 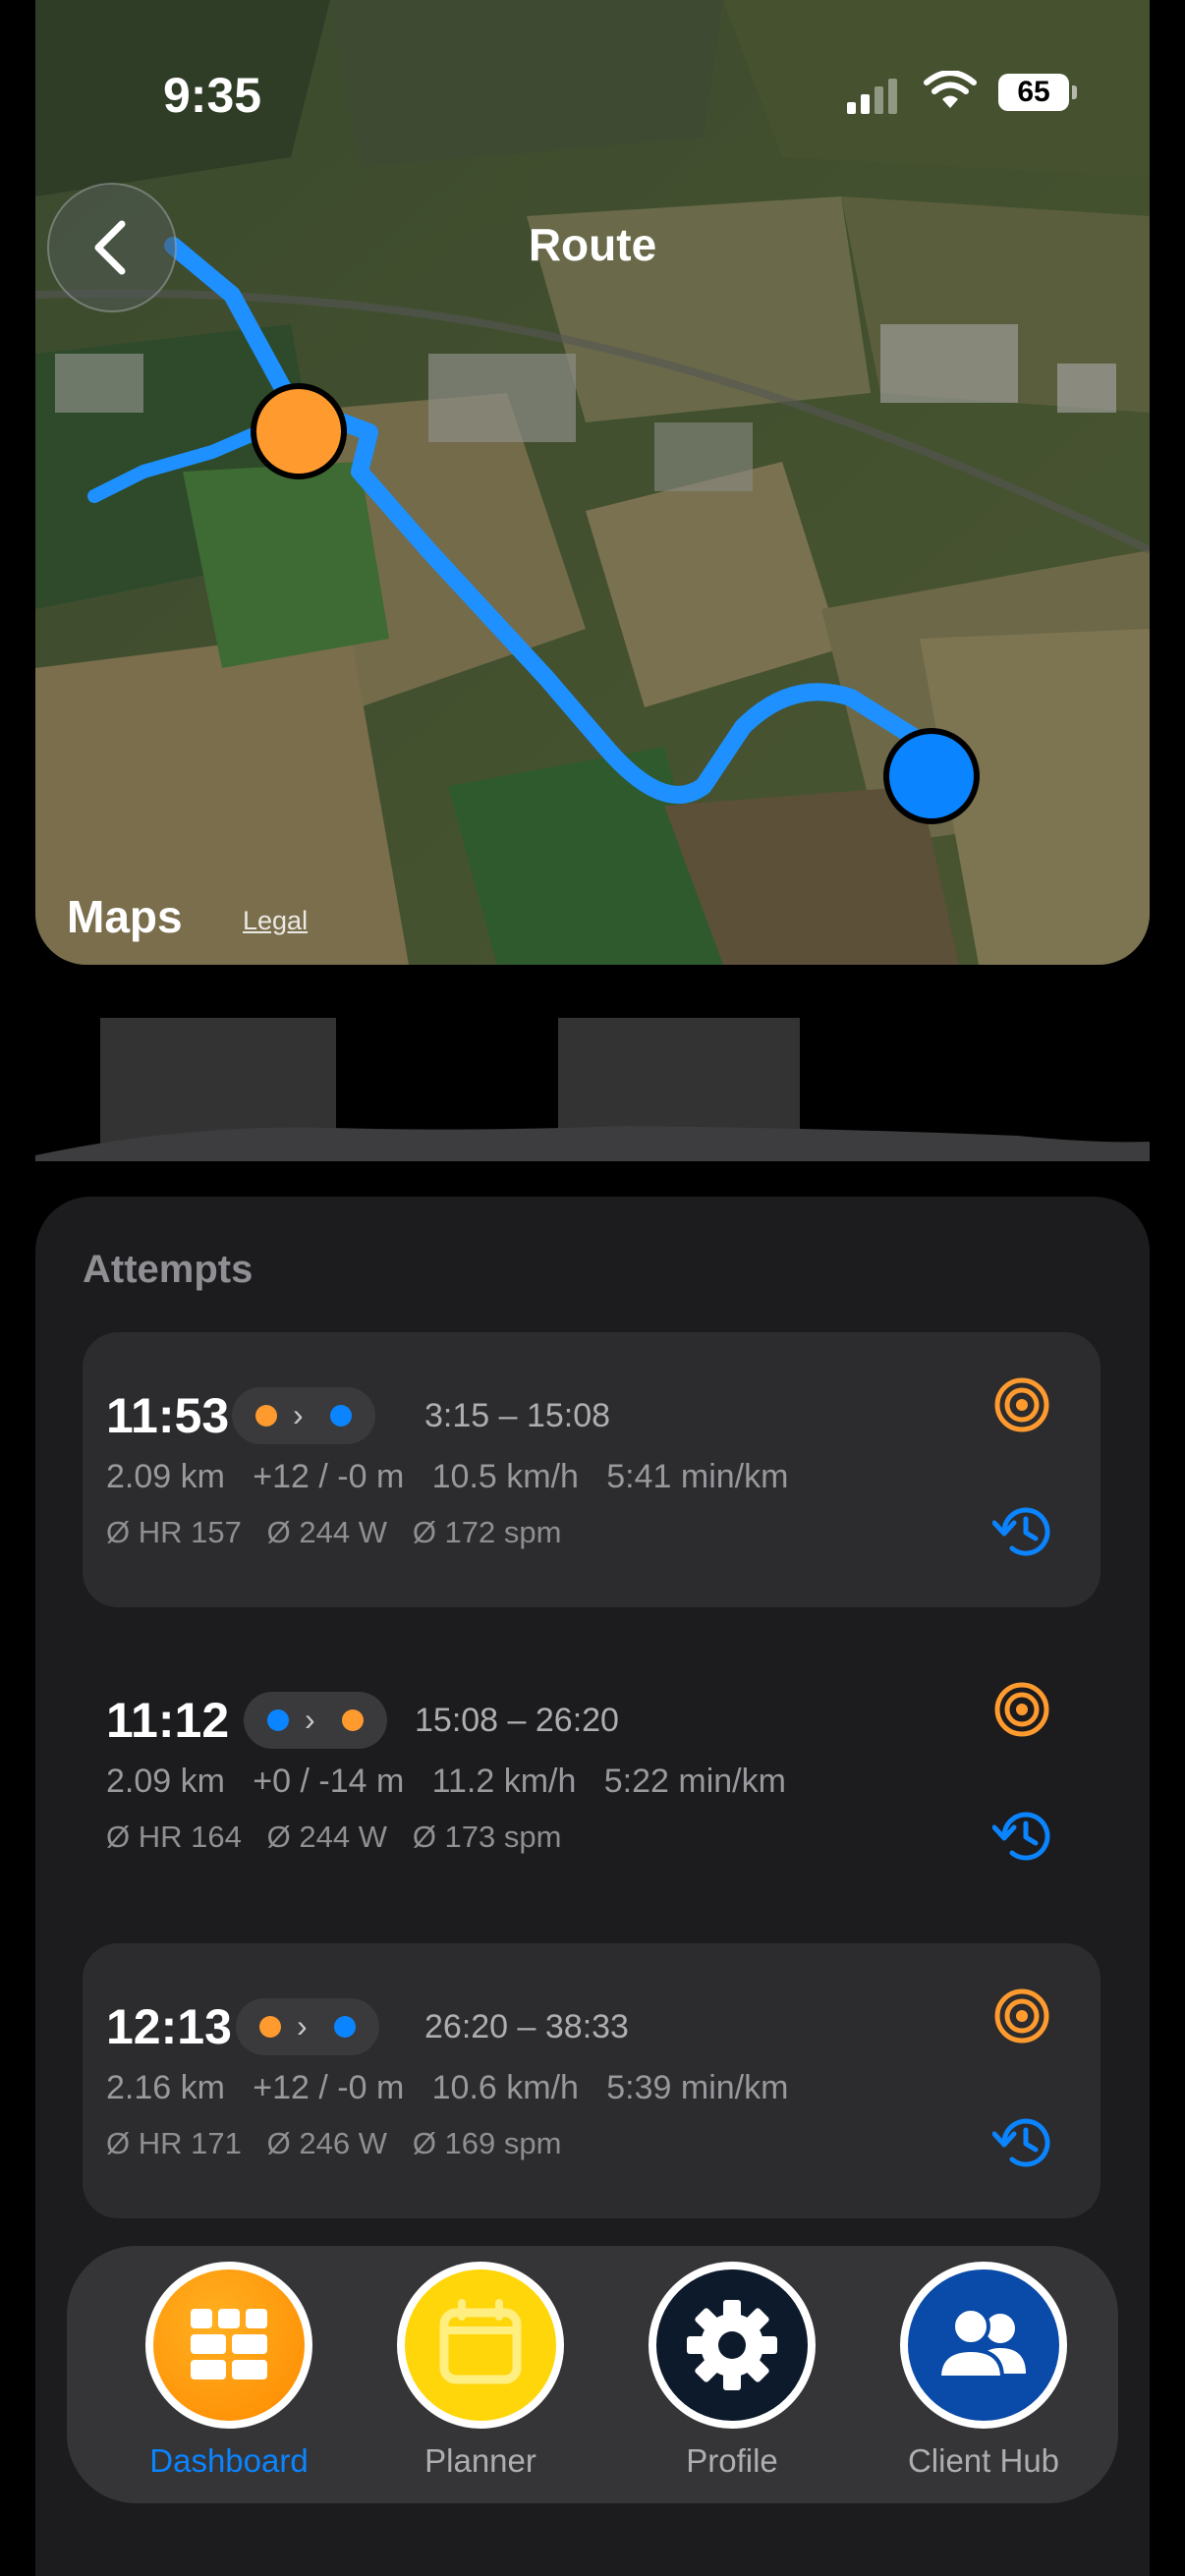 I want to click on attempt-sensor-stats: Ø HR 157 Ø 244 W Ø 172 spm, so click(x=334, y=1532).